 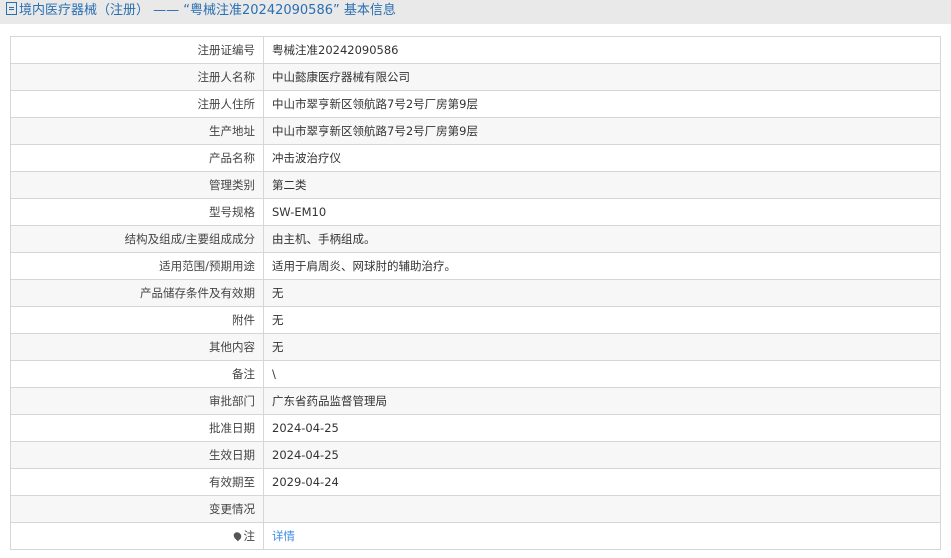 I want to click on note-value: 详情, so click(x=602, y=536).